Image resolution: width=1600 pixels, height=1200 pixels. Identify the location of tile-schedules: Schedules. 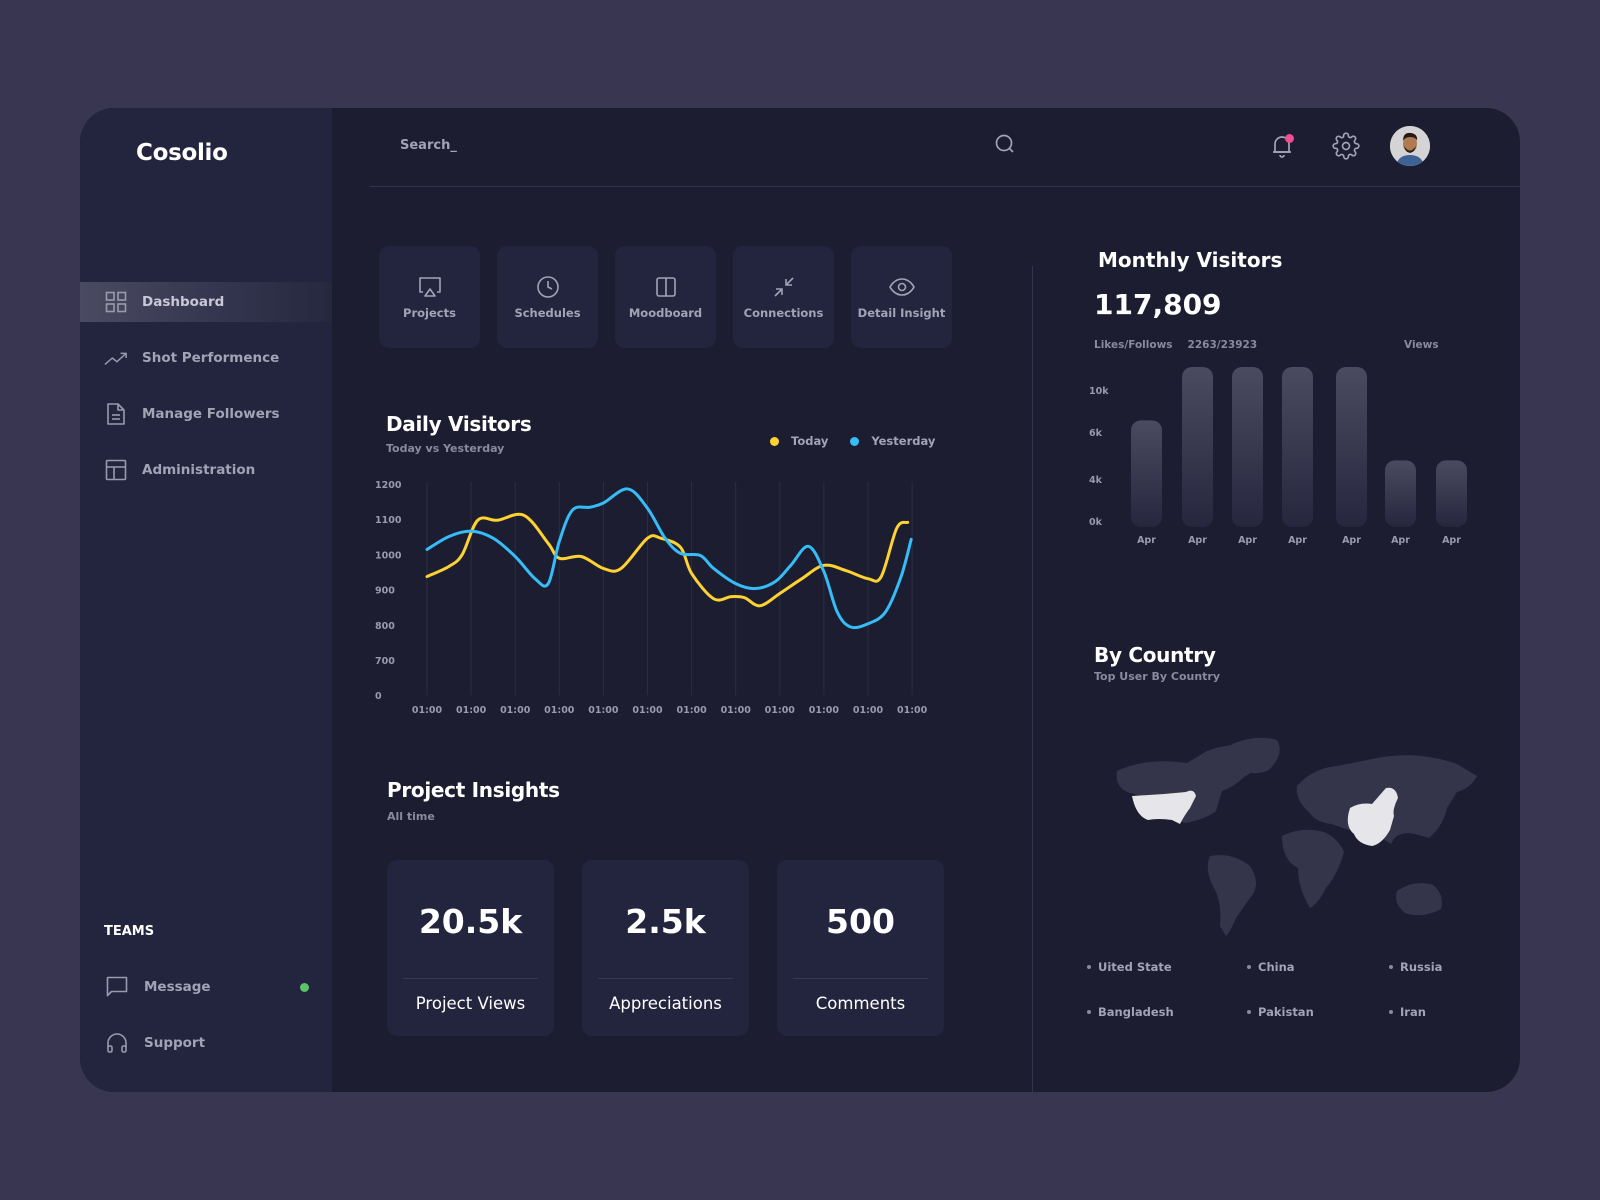
(547, 297).